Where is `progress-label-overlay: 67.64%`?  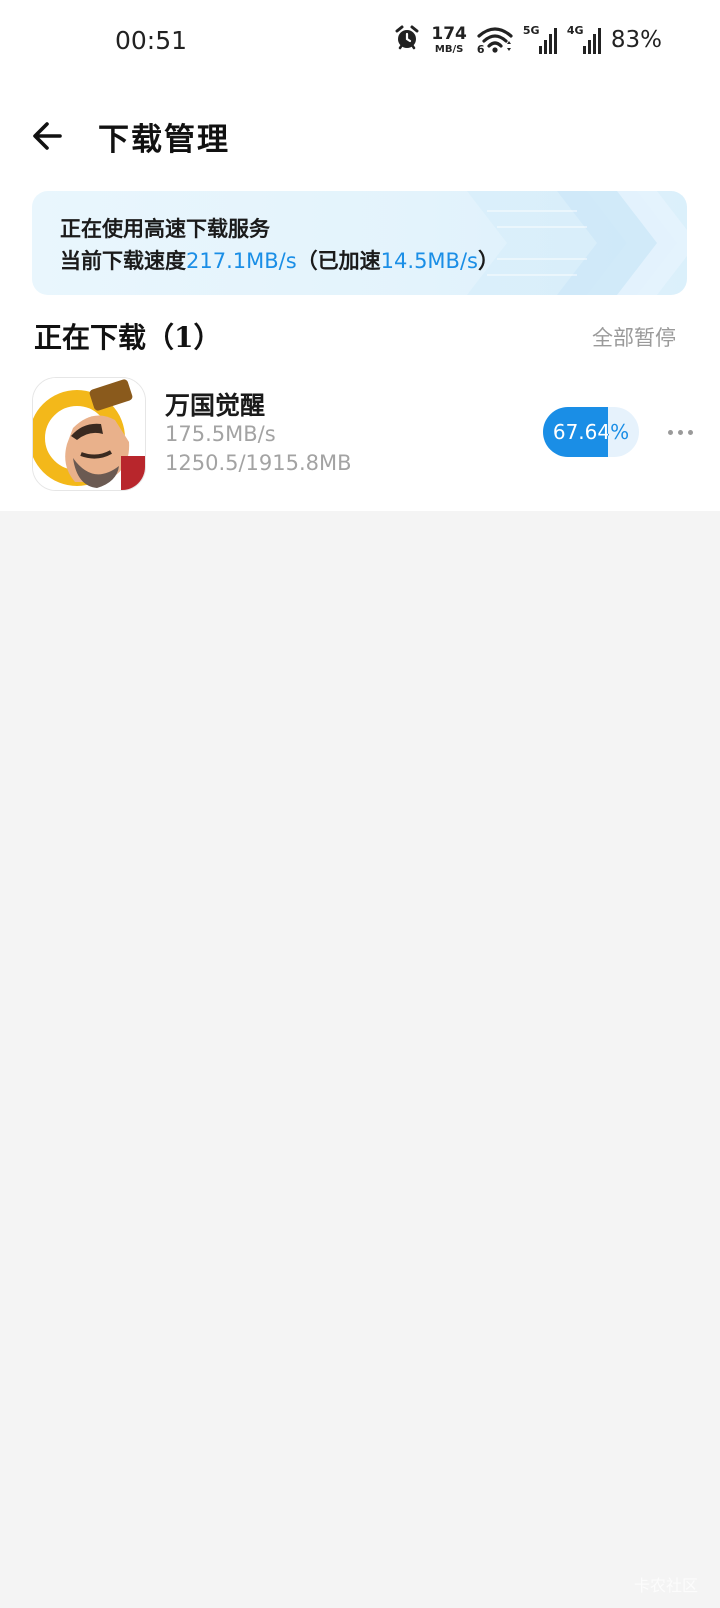
progress-label-overlay: 67.64% is located at coordinates (580, 432).